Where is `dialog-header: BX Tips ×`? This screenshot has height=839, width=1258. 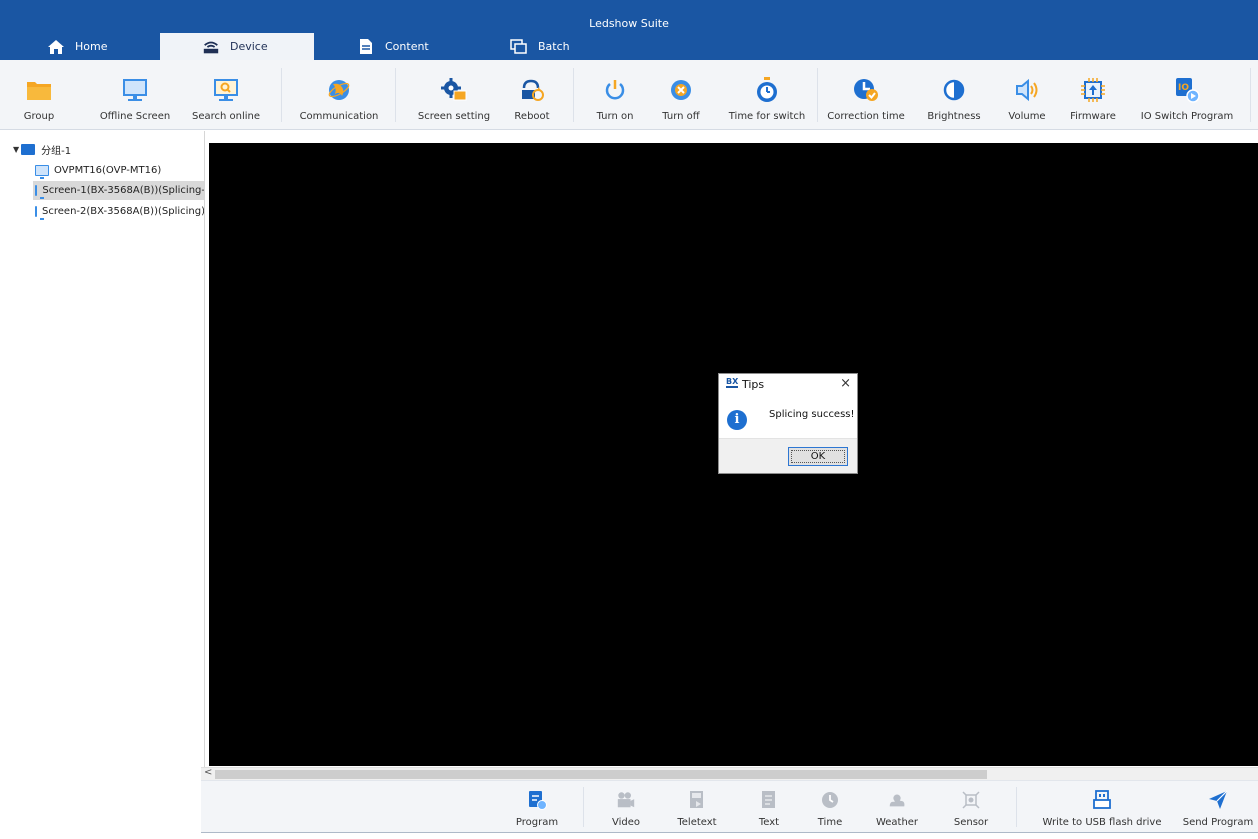 dialog-header: BX Tips × is located at coordinates (788, 385).